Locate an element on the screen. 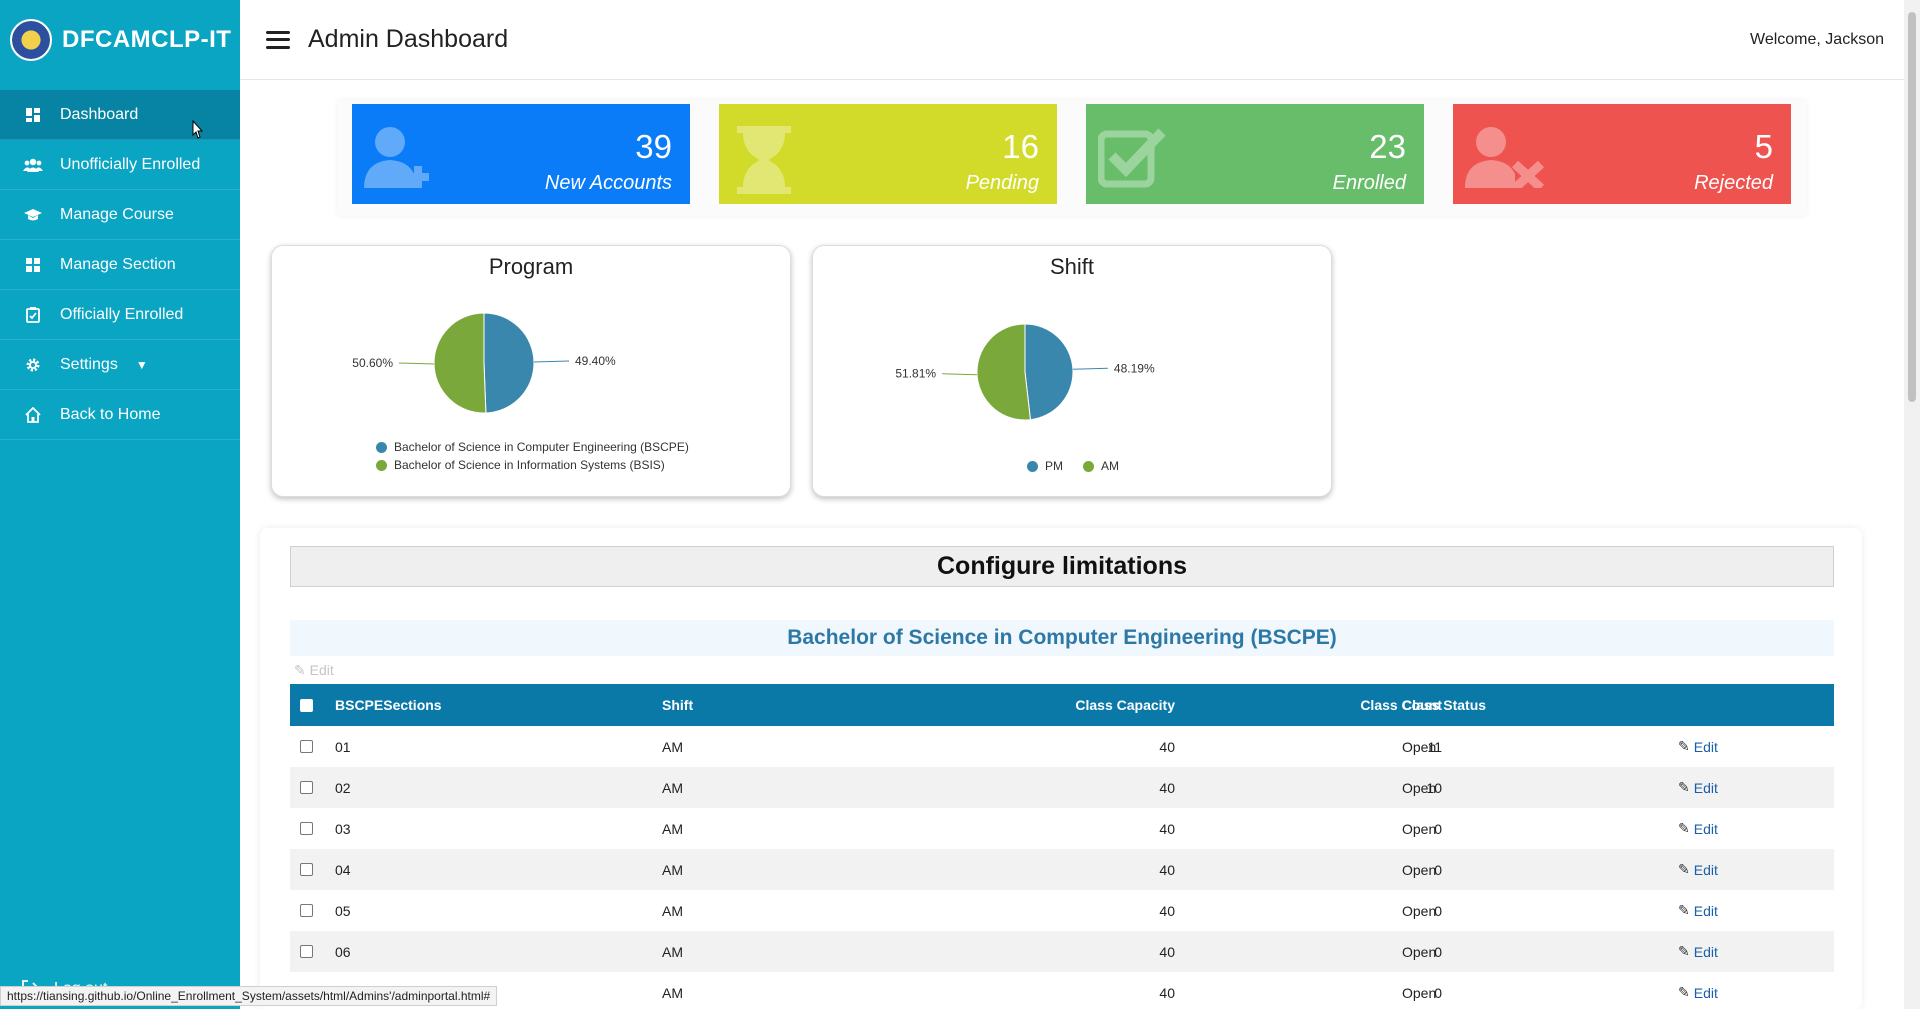 The height and width of the screenshot is (1009, 1920). table-row: 01 AM 40 11 Open ✎ Edit is located at coordinates (1062, 746).